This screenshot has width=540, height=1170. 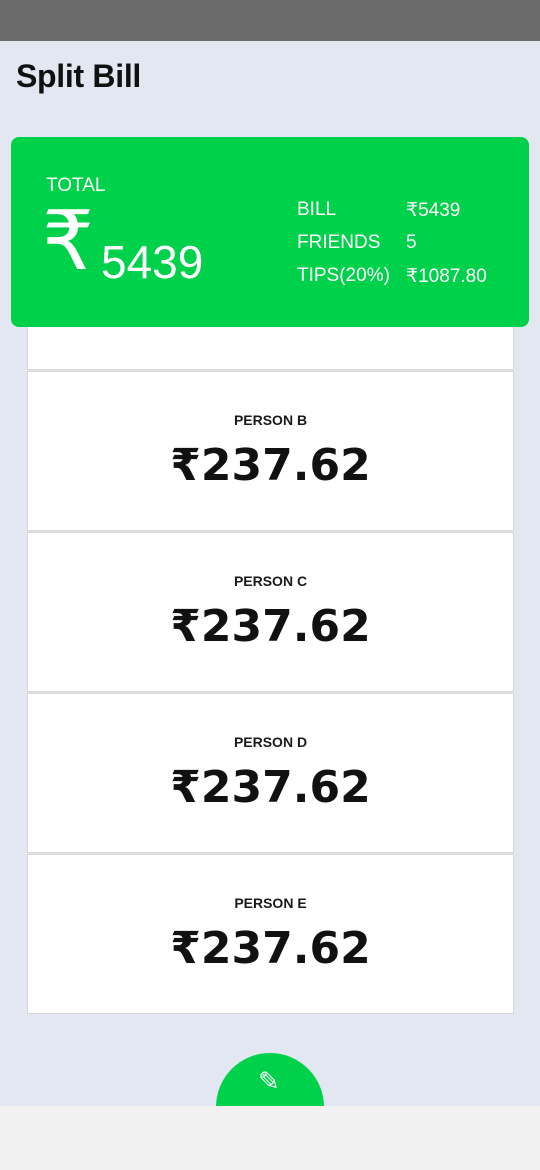 I want to click on page-title: Split Bill, so click(x=79, y=76).